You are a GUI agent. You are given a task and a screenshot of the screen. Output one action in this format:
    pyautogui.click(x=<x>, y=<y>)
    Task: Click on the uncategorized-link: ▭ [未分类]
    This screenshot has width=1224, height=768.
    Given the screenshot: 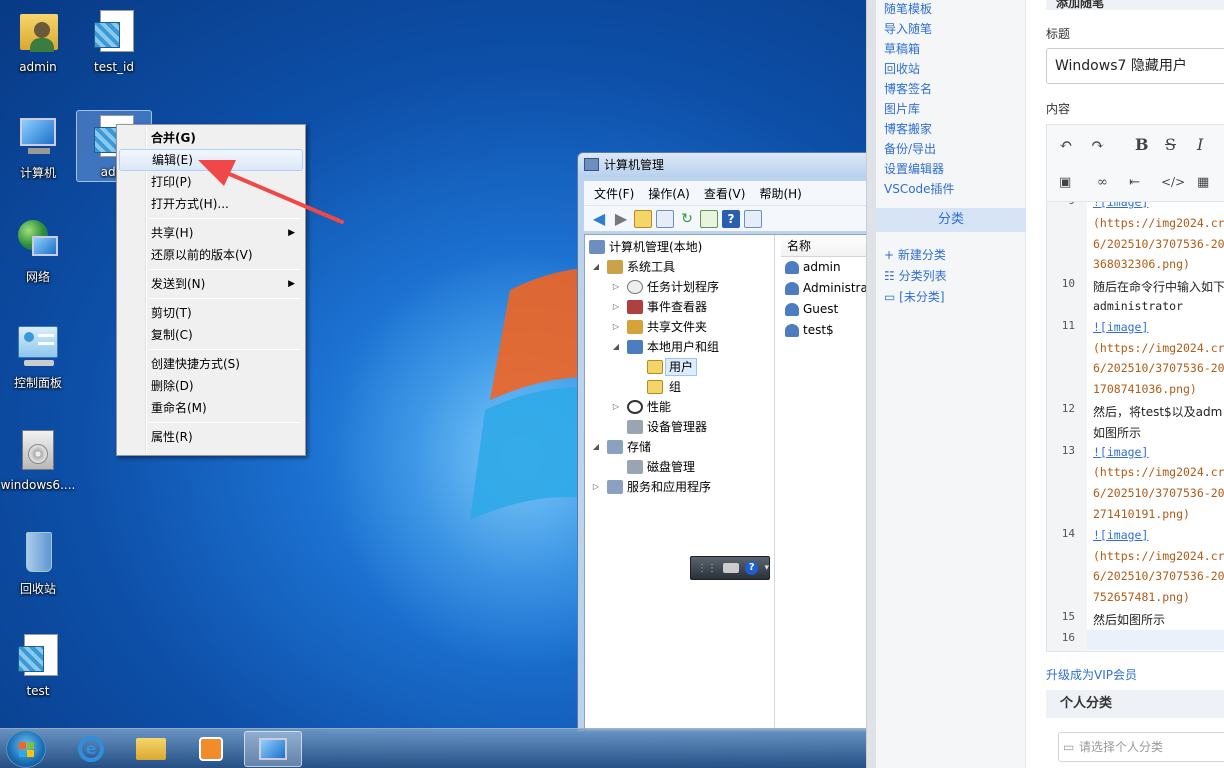 What is the action you would take?
    pyautogui.click(x=914, y=296)
    